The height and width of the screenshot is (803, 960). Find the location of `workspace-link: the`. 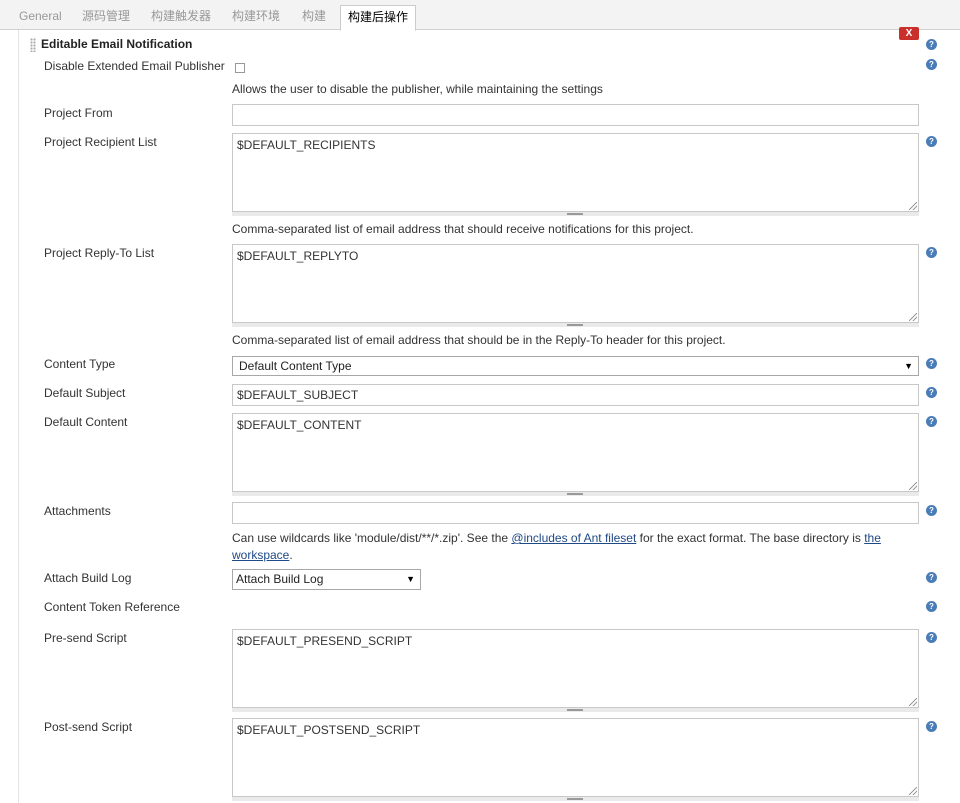

workspace-link: the is located at coordinates (872, 538).